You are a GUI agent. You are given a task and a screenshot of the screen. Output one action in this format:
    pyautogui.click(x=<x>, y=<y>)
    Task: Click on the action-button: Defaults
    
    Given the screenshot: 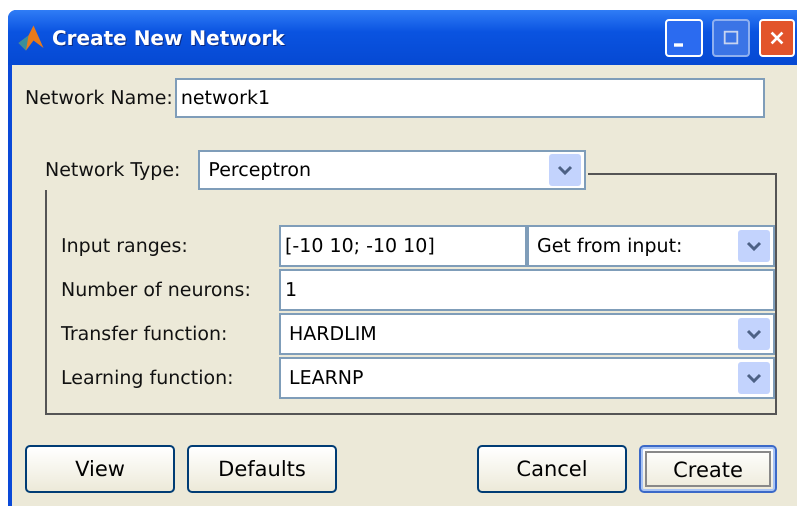 What is the action you would take?
    pyautogui.click(x=262, y=469)
    